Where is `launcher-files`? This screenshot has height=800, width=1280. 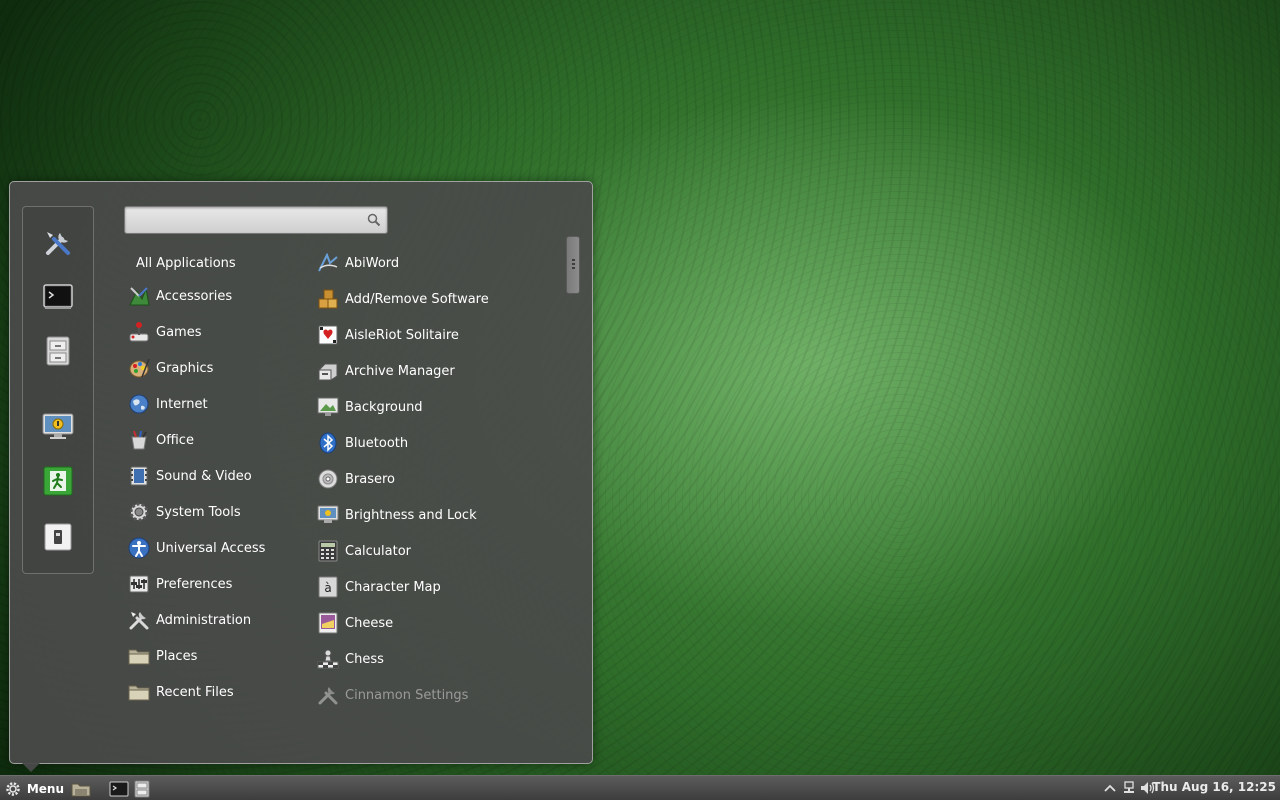 launcher-files is located at coordinates (142, 788).